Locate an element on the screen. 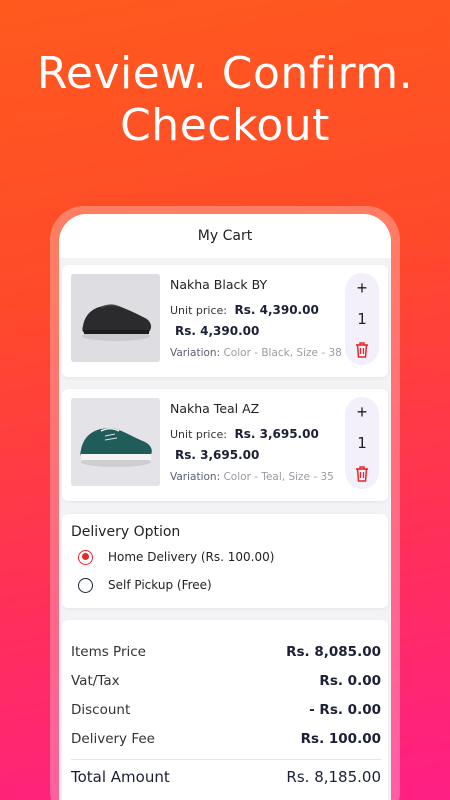 This screenshot has width=450, height=800. summary-label: Vat/Tax is located at coordinates (95, 681).